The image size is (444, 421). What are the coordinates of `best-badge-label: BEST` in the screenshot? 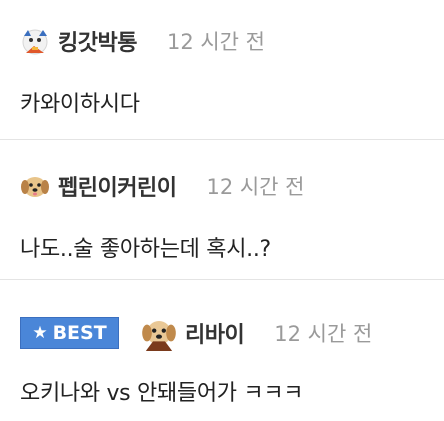 It's located at (79, 333).